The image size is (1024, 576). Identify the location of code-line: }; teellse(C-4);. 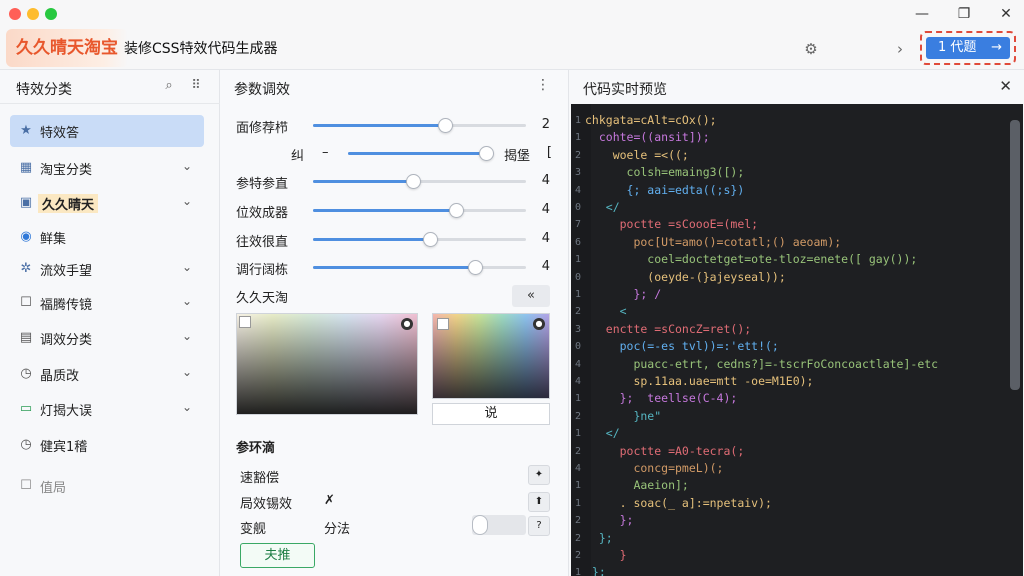
(661, 398).